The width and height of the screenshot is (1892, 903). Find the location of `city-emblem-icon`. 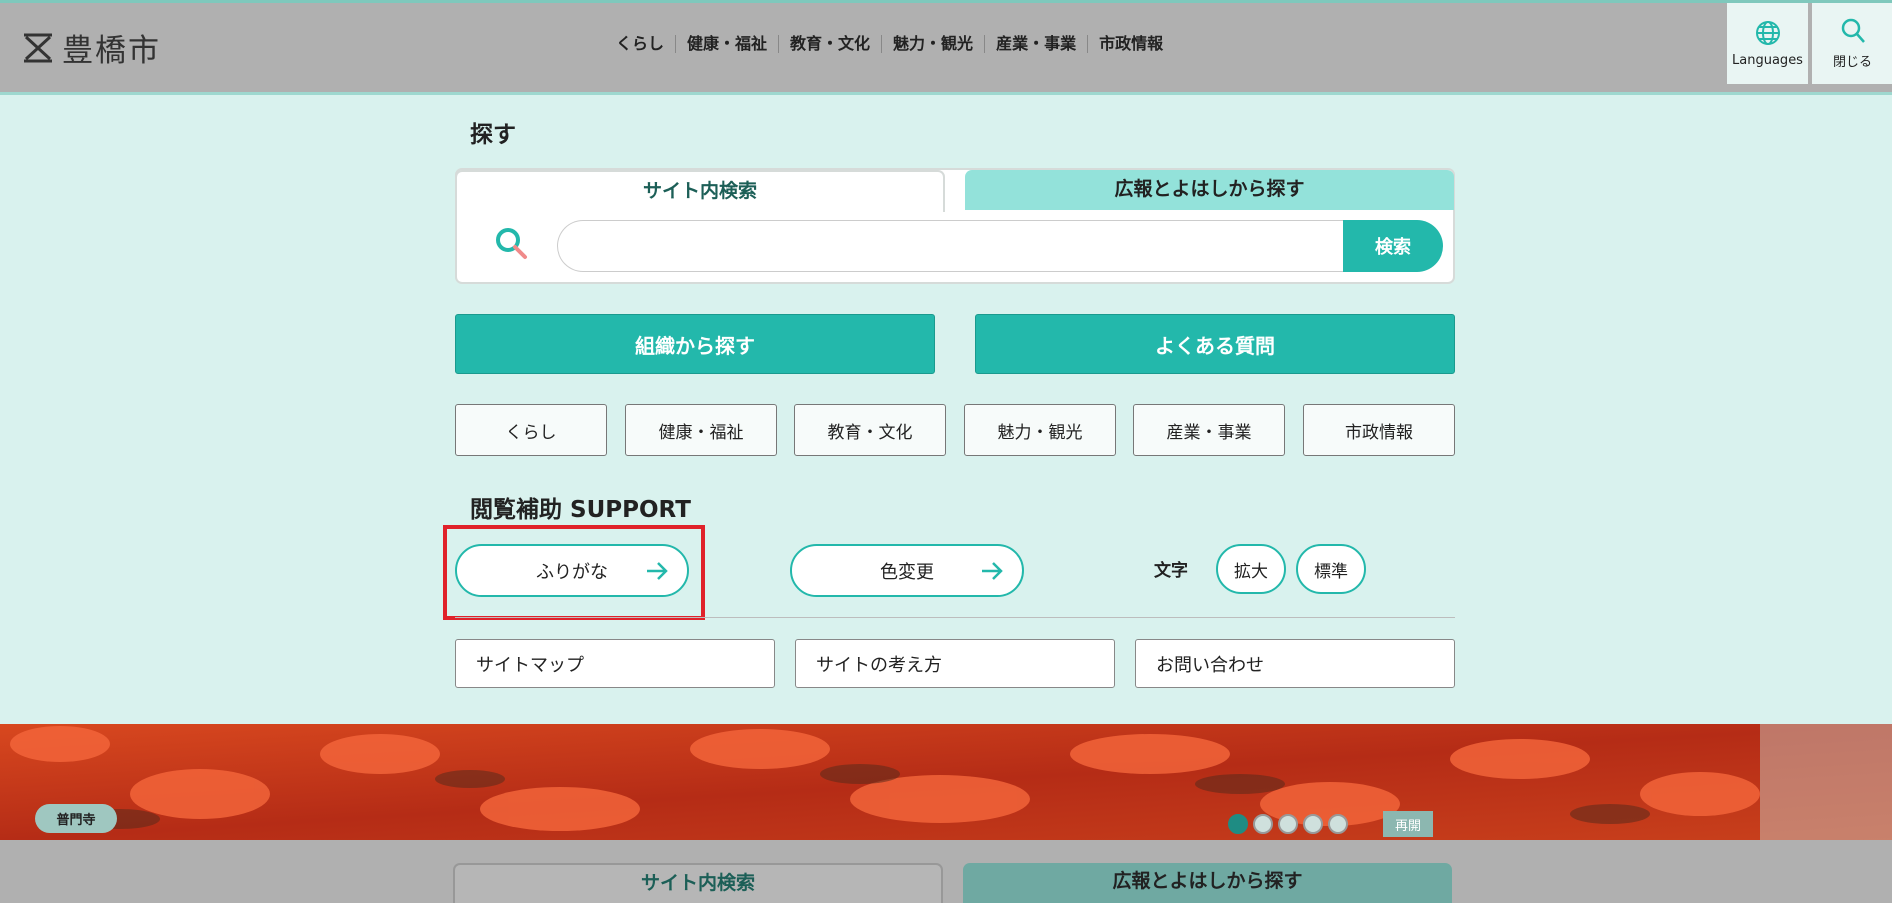

city-emblem-icon is located at coordinates (38, 47).